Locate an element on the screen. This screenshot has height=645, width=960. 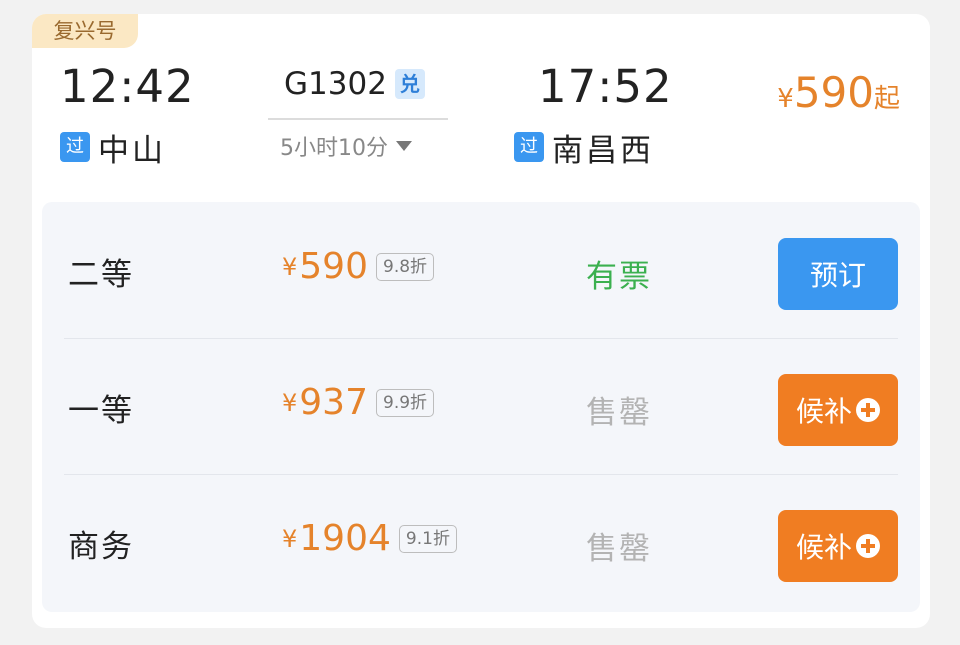
availability-status: 有票 is located at coordinates (619, 277).